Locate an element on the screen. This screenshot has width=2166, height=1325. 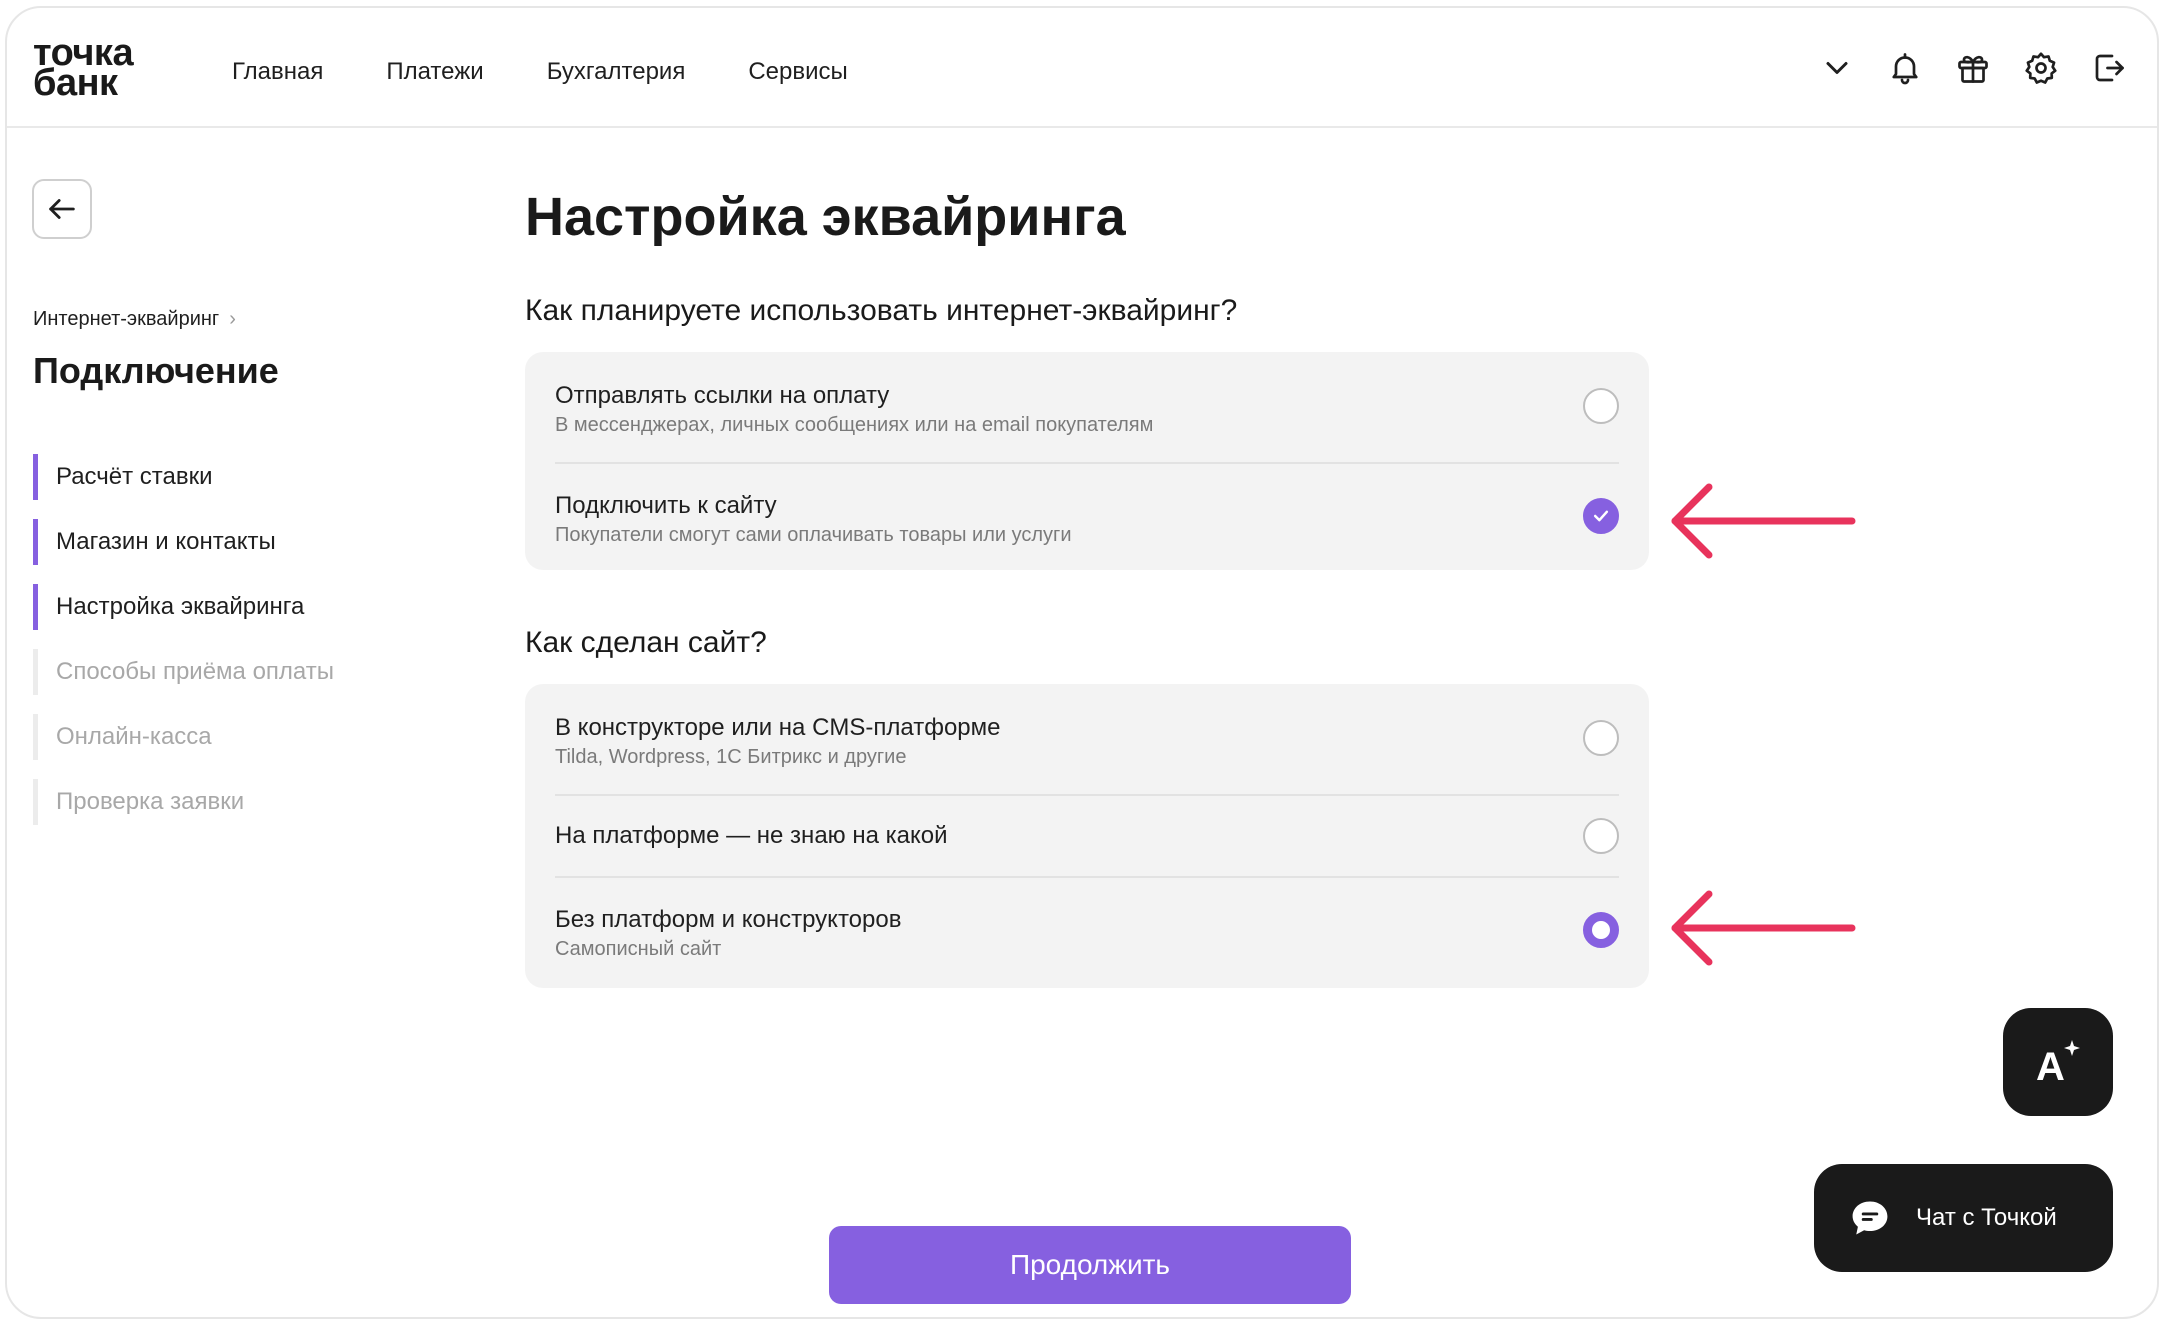
step-payment-methods: Способы приёма оплаты is located at coordinates (183, 672).